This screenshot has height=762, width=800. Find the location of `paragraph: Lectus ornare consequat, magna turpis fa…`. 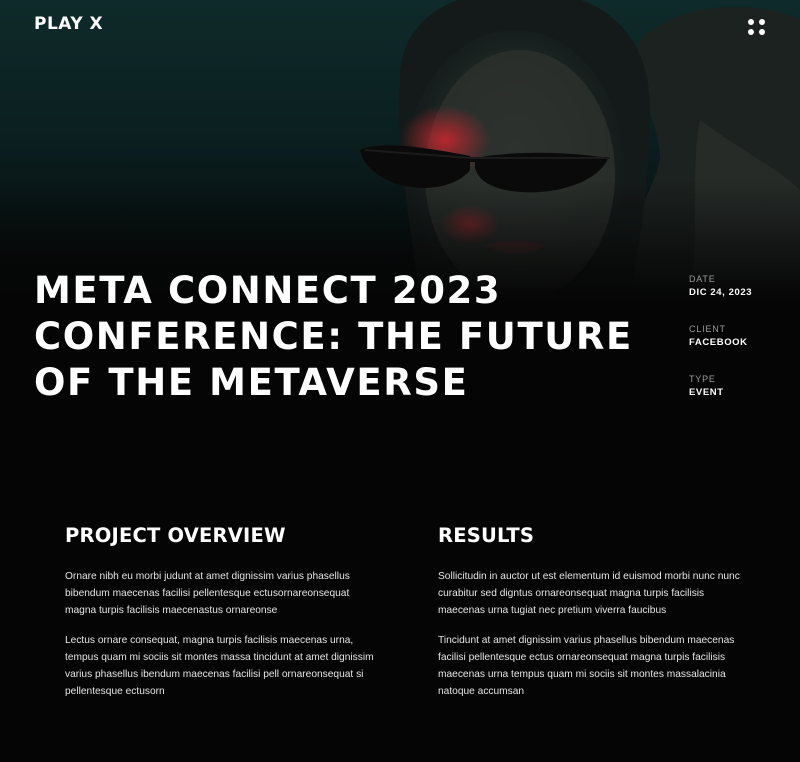

paragraph: Lectus ornare consequat, magna turpis fa… is located at coordinates (219, 666).